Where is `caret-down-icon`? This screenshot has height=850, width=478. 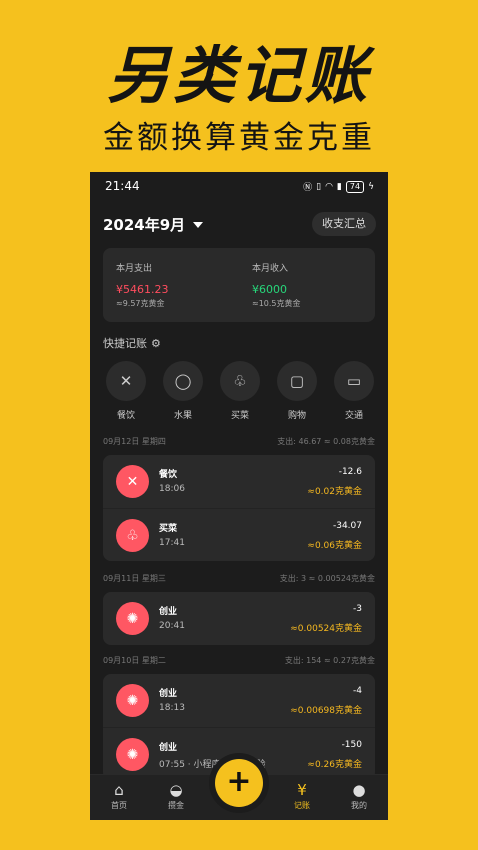 caret-down-icon is located at coordinates (198, 224).